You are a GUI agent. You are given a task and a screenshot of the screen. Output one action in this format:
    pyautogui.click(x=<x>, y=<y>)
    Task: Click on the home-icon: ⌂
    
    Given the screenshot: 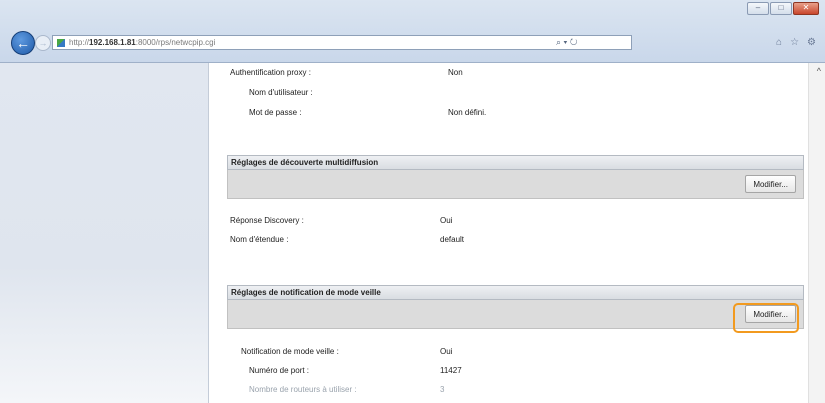 What is the action you would take?
    pyautogui.click(x=779, y=42)
    